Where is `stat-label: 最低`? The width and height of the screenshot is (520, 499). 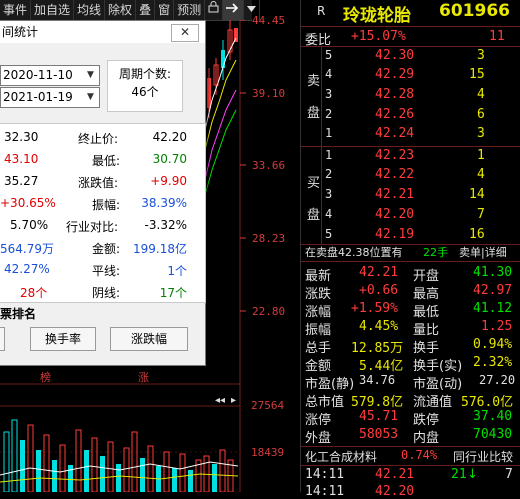 stat-label: 最低 is located at coordinates (426, 312).